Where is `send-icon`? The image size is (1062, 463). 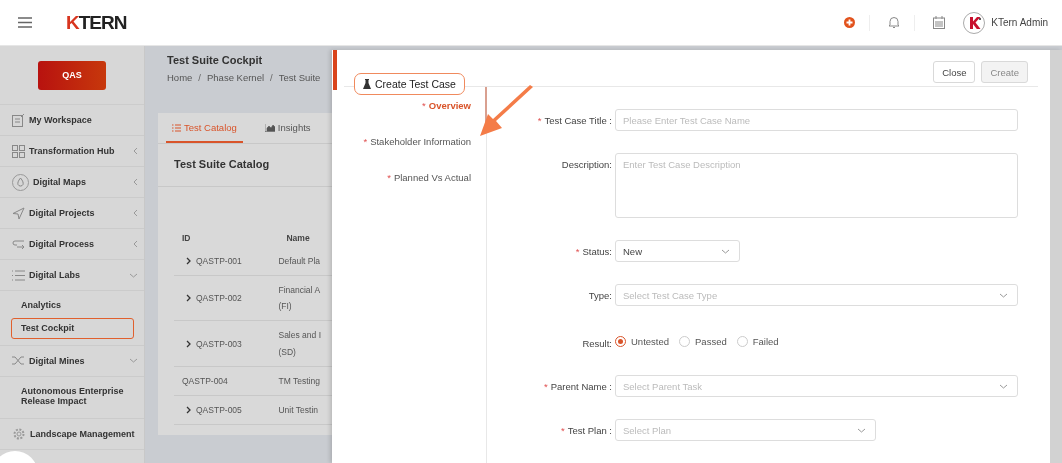
send-icon is located at coordinates (18, 213).